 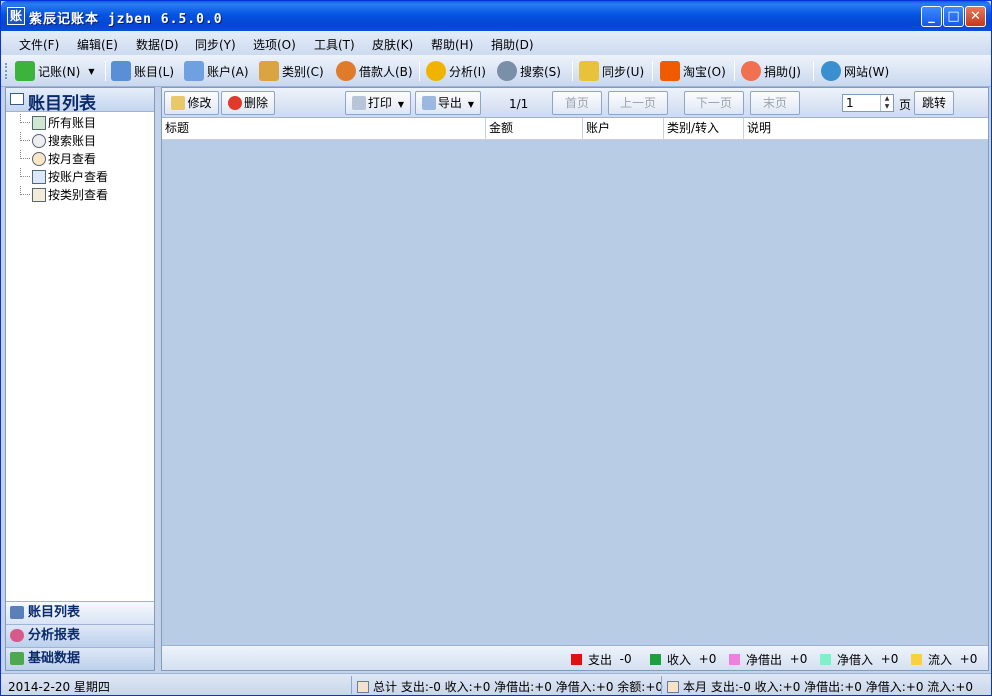 What do you see at coordinates (274, 44) in the screenshot?
I see `menu-options: 选项(O)` at bounding box center [274, 44].